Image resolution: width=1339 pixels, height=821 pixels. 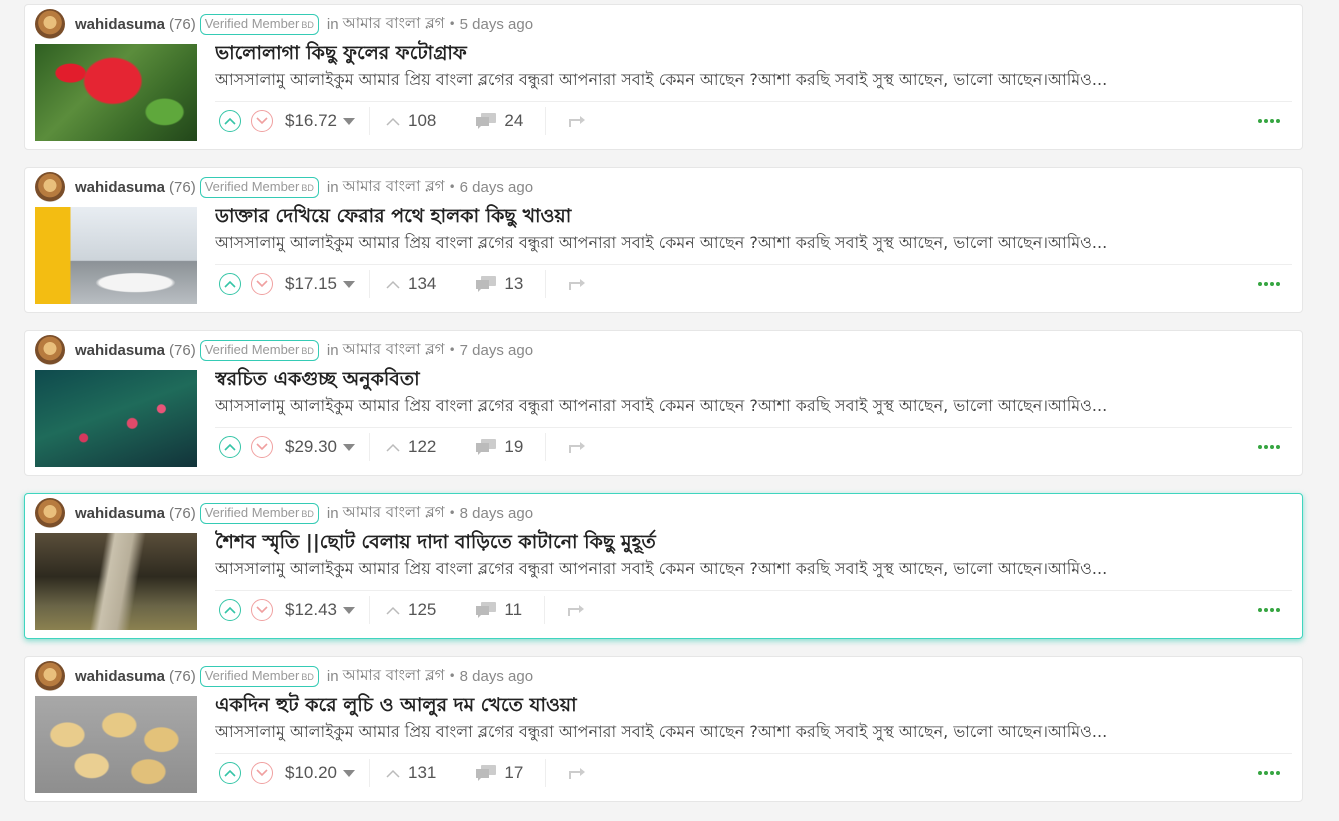 What do you see at coordinates (496, 350) in the screenshot?
I see `post-timestamp: 7 days ago` at bounding box center [496, 350].